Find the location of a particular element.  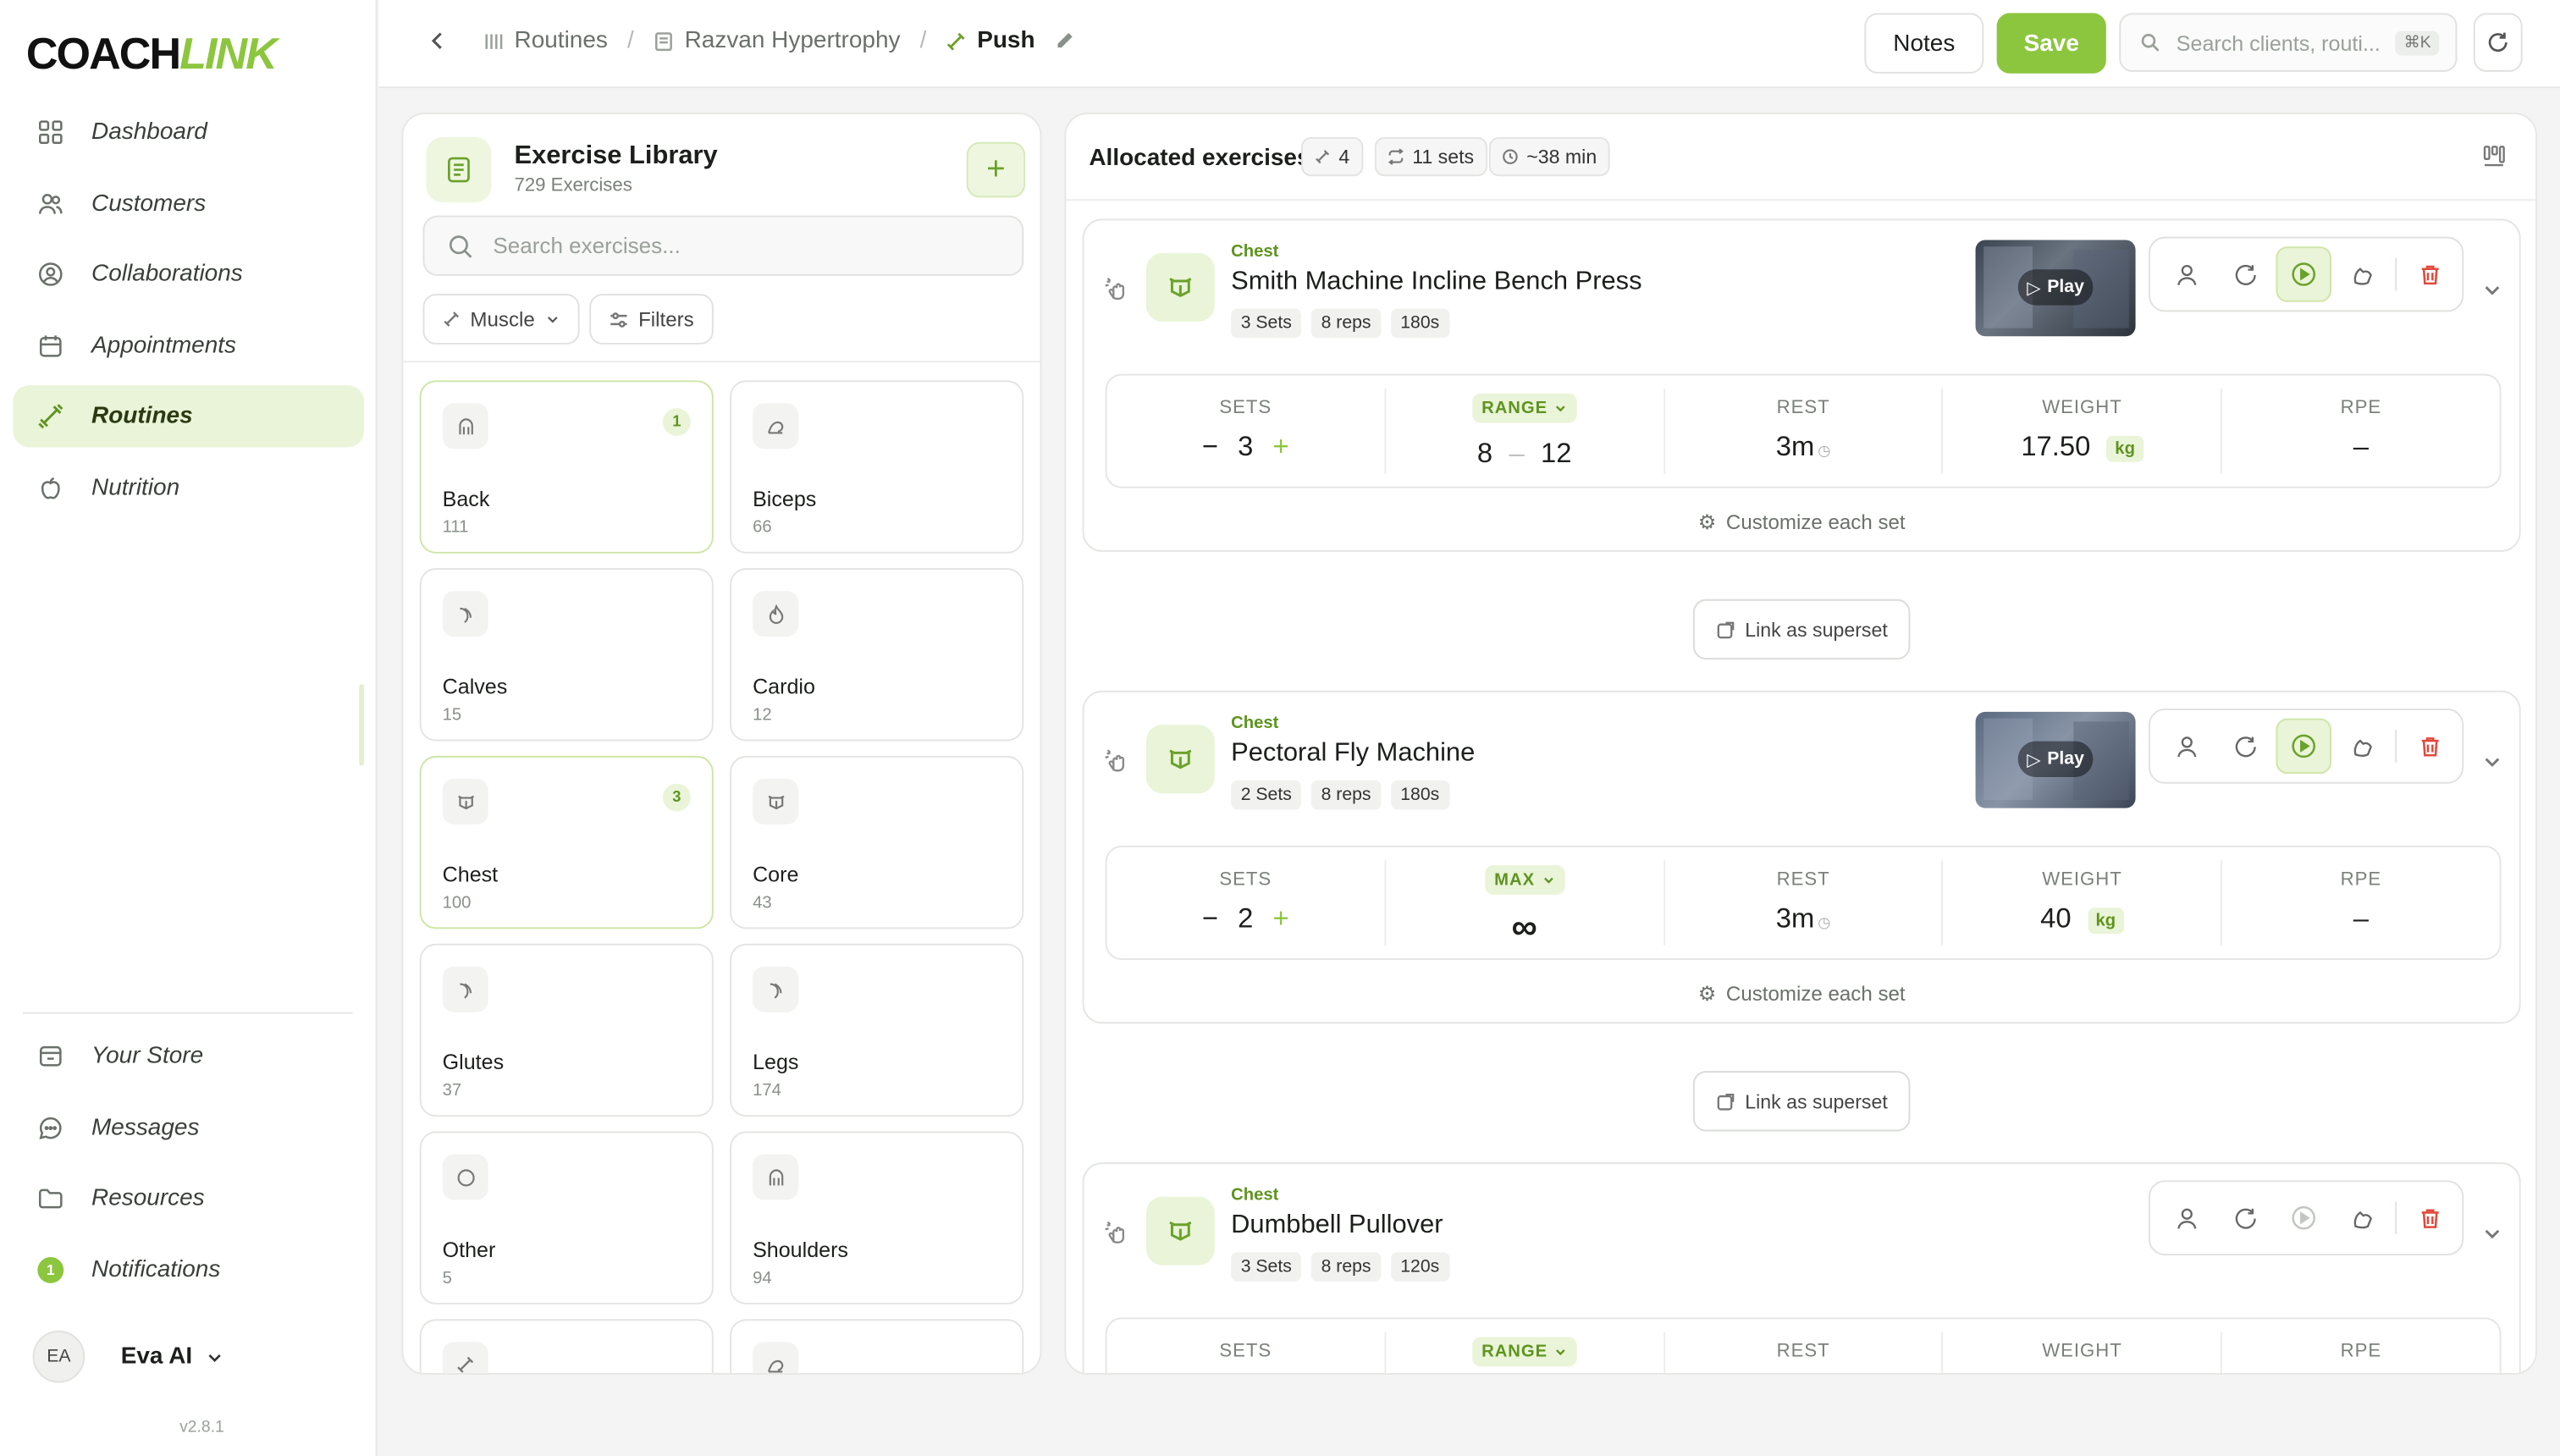

sidebar-item-appointments: Appointments is located at coordinates (188, 346).